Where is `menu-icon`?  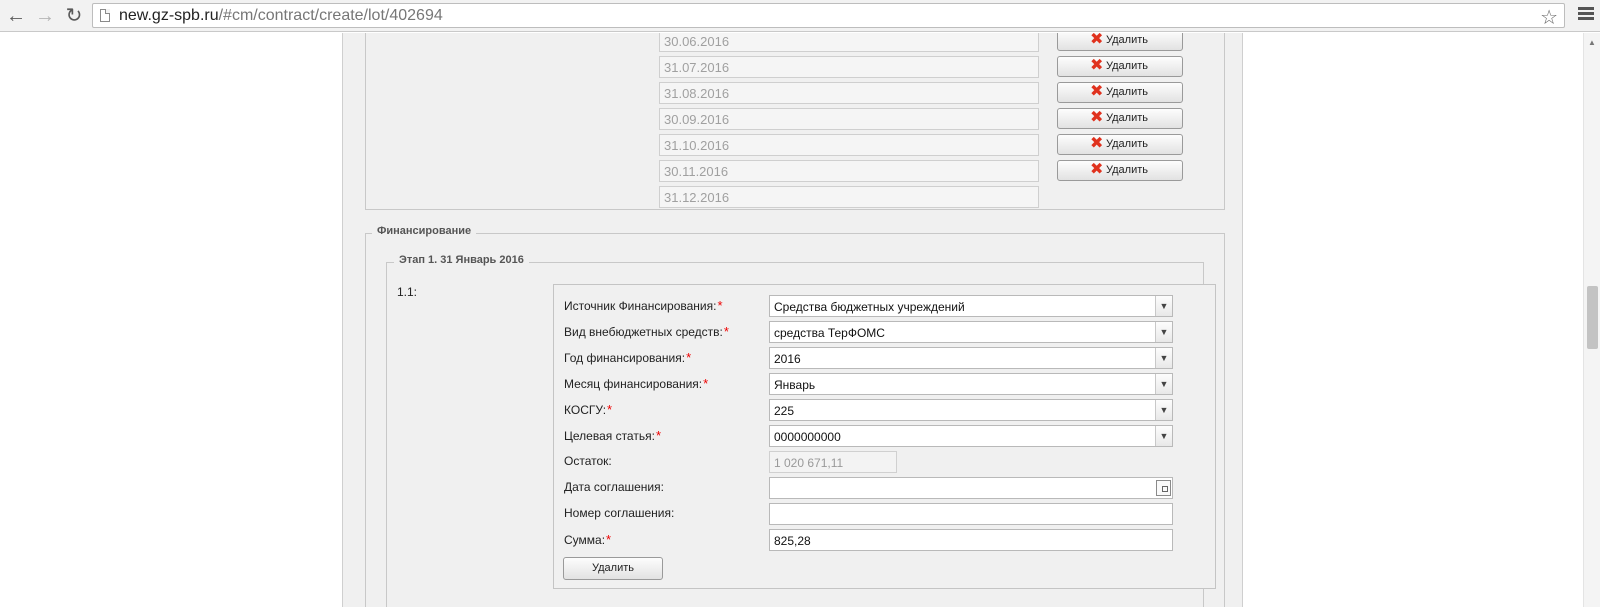
menu-icon is located at coordinates (1586, 14).